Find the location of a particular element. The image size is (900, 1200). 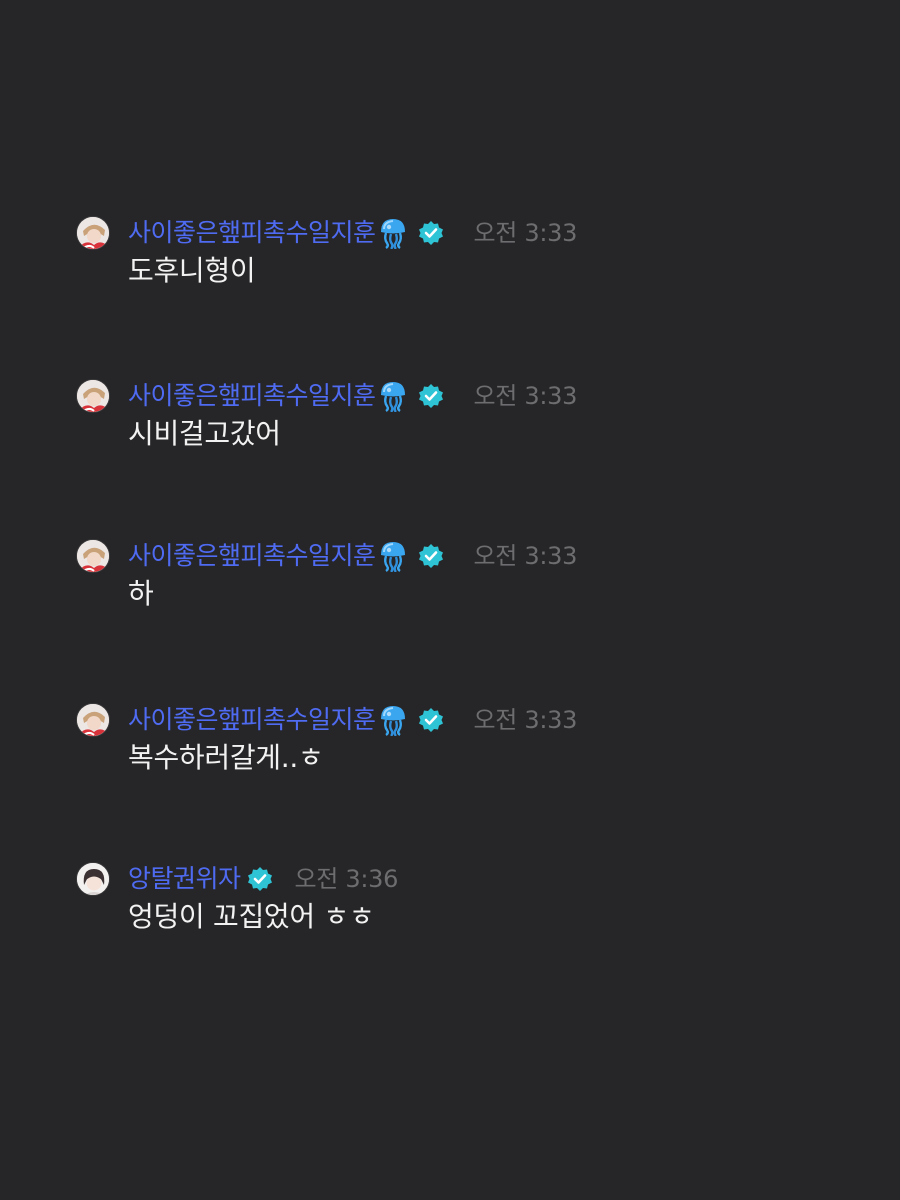

message-header: 앙탈권위자 오전 3:36 is located at coordinates (263, 879).